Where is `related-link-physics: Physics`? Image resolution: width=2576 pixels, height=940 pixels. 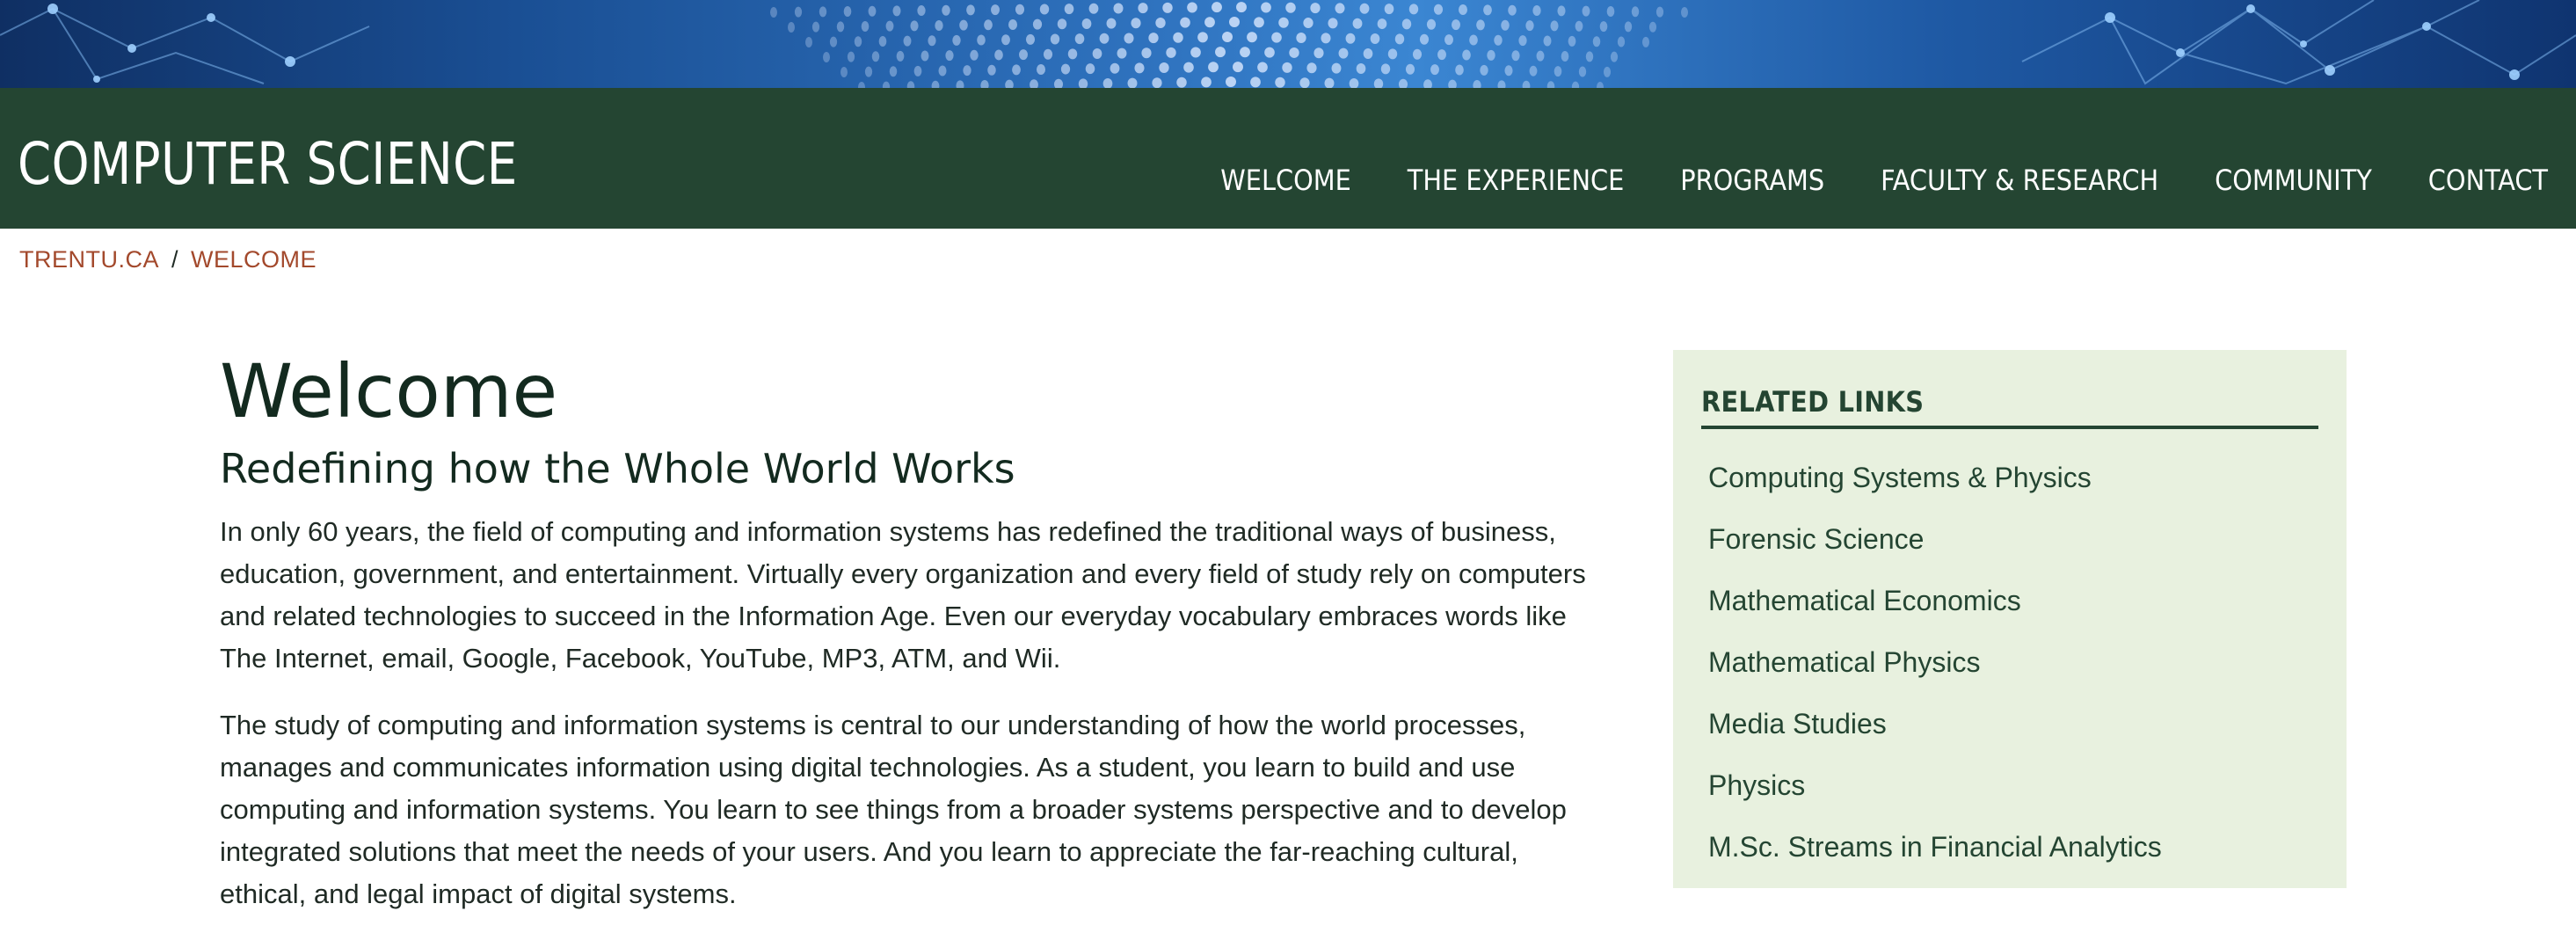
related-link-physics: Physics is located at coordinates (1935, 785).